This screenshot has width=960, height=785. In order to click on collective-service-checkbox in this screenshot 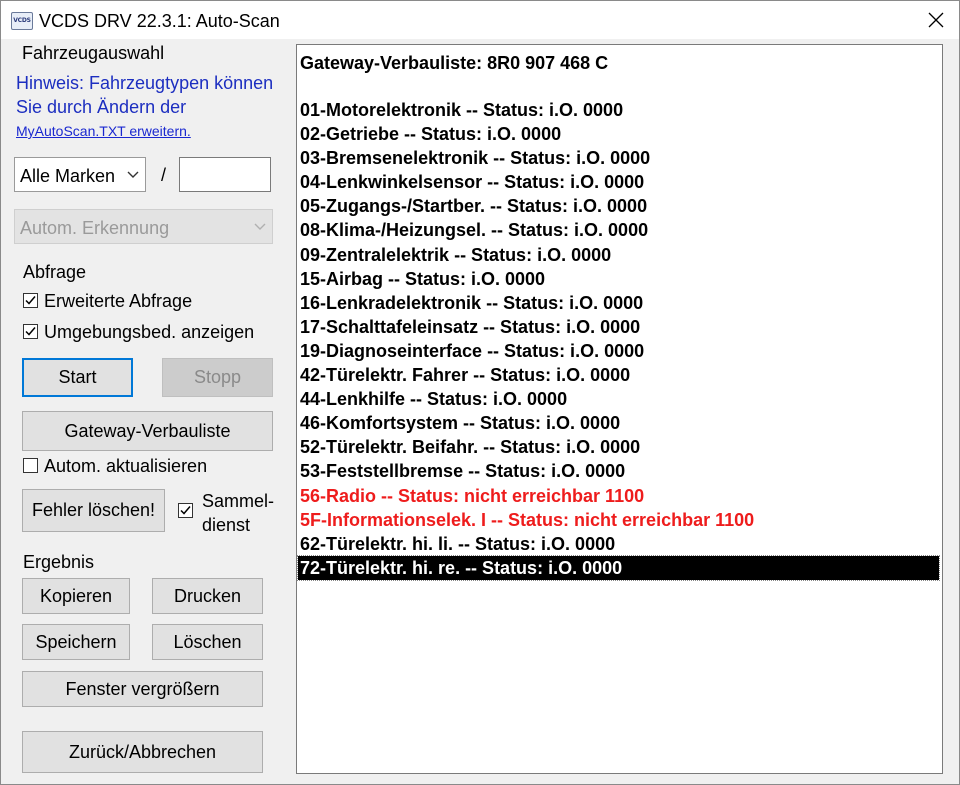, I will do `click(185, 510)`.